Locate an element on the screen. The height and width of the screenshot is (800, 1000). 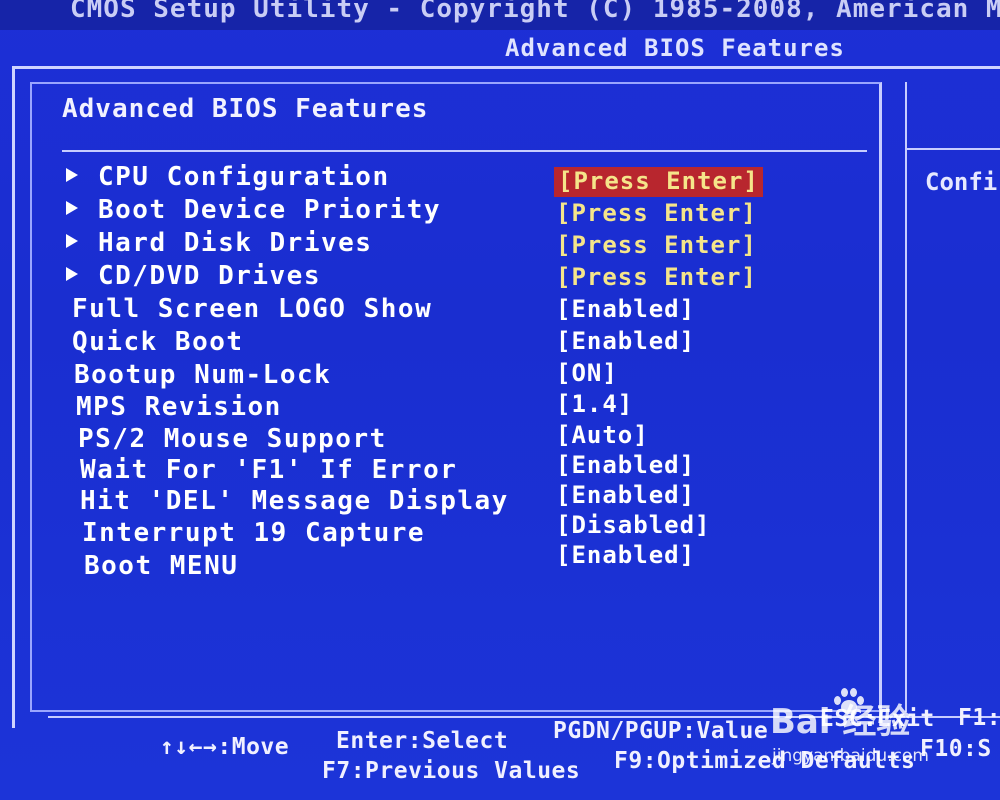
value-interrupt-19-capture: [Disabled] is located at coordinates (633, 526).